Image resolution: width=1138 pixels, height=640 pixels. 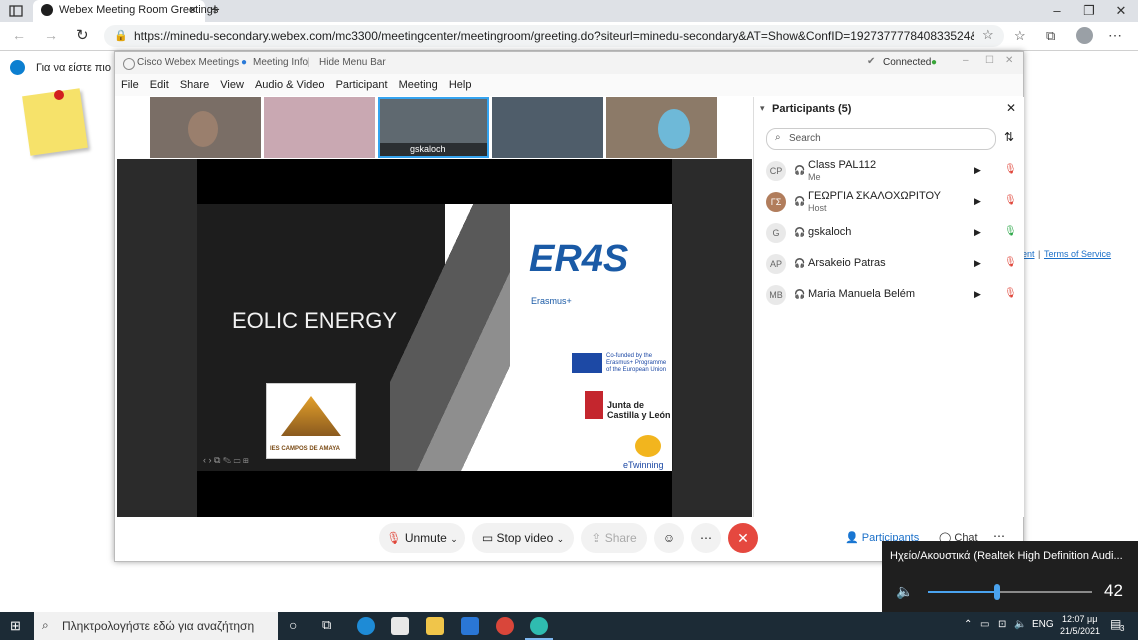 I want to click on taskbar-search-field: ⌕ Πληκτρολογήστε εδώ για αναζήτηση, so click(x=156, y=626).